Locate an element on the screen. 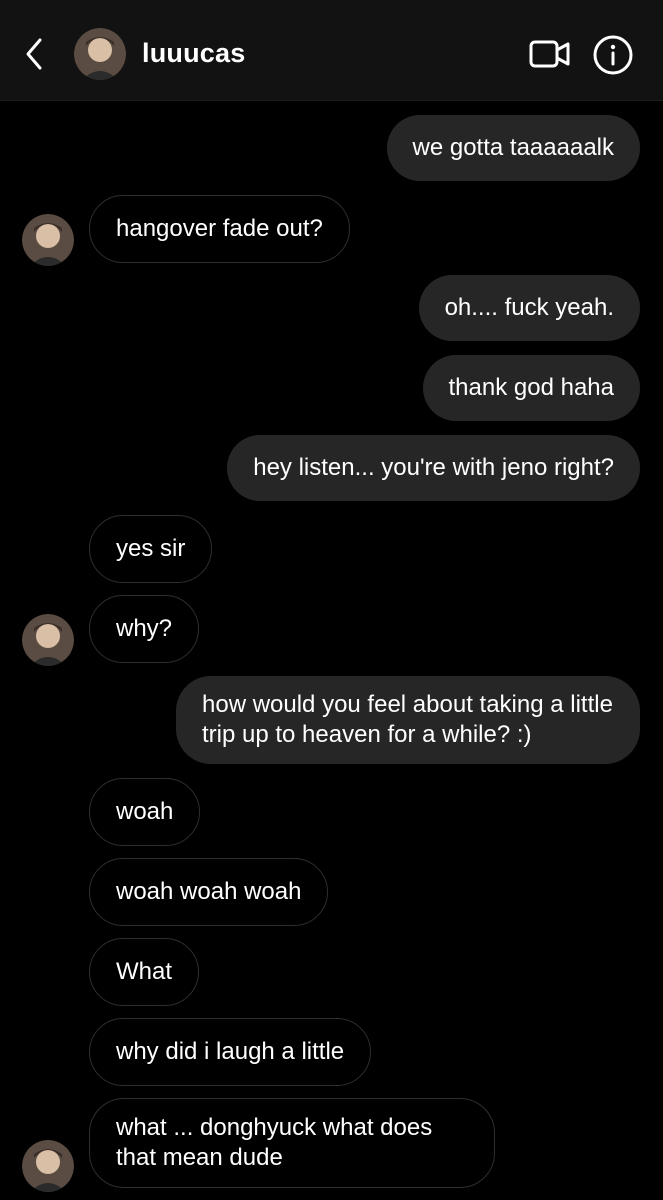 The height and width of the screenshot is (1200, 663). info-button is located at coordinates (613, 55).